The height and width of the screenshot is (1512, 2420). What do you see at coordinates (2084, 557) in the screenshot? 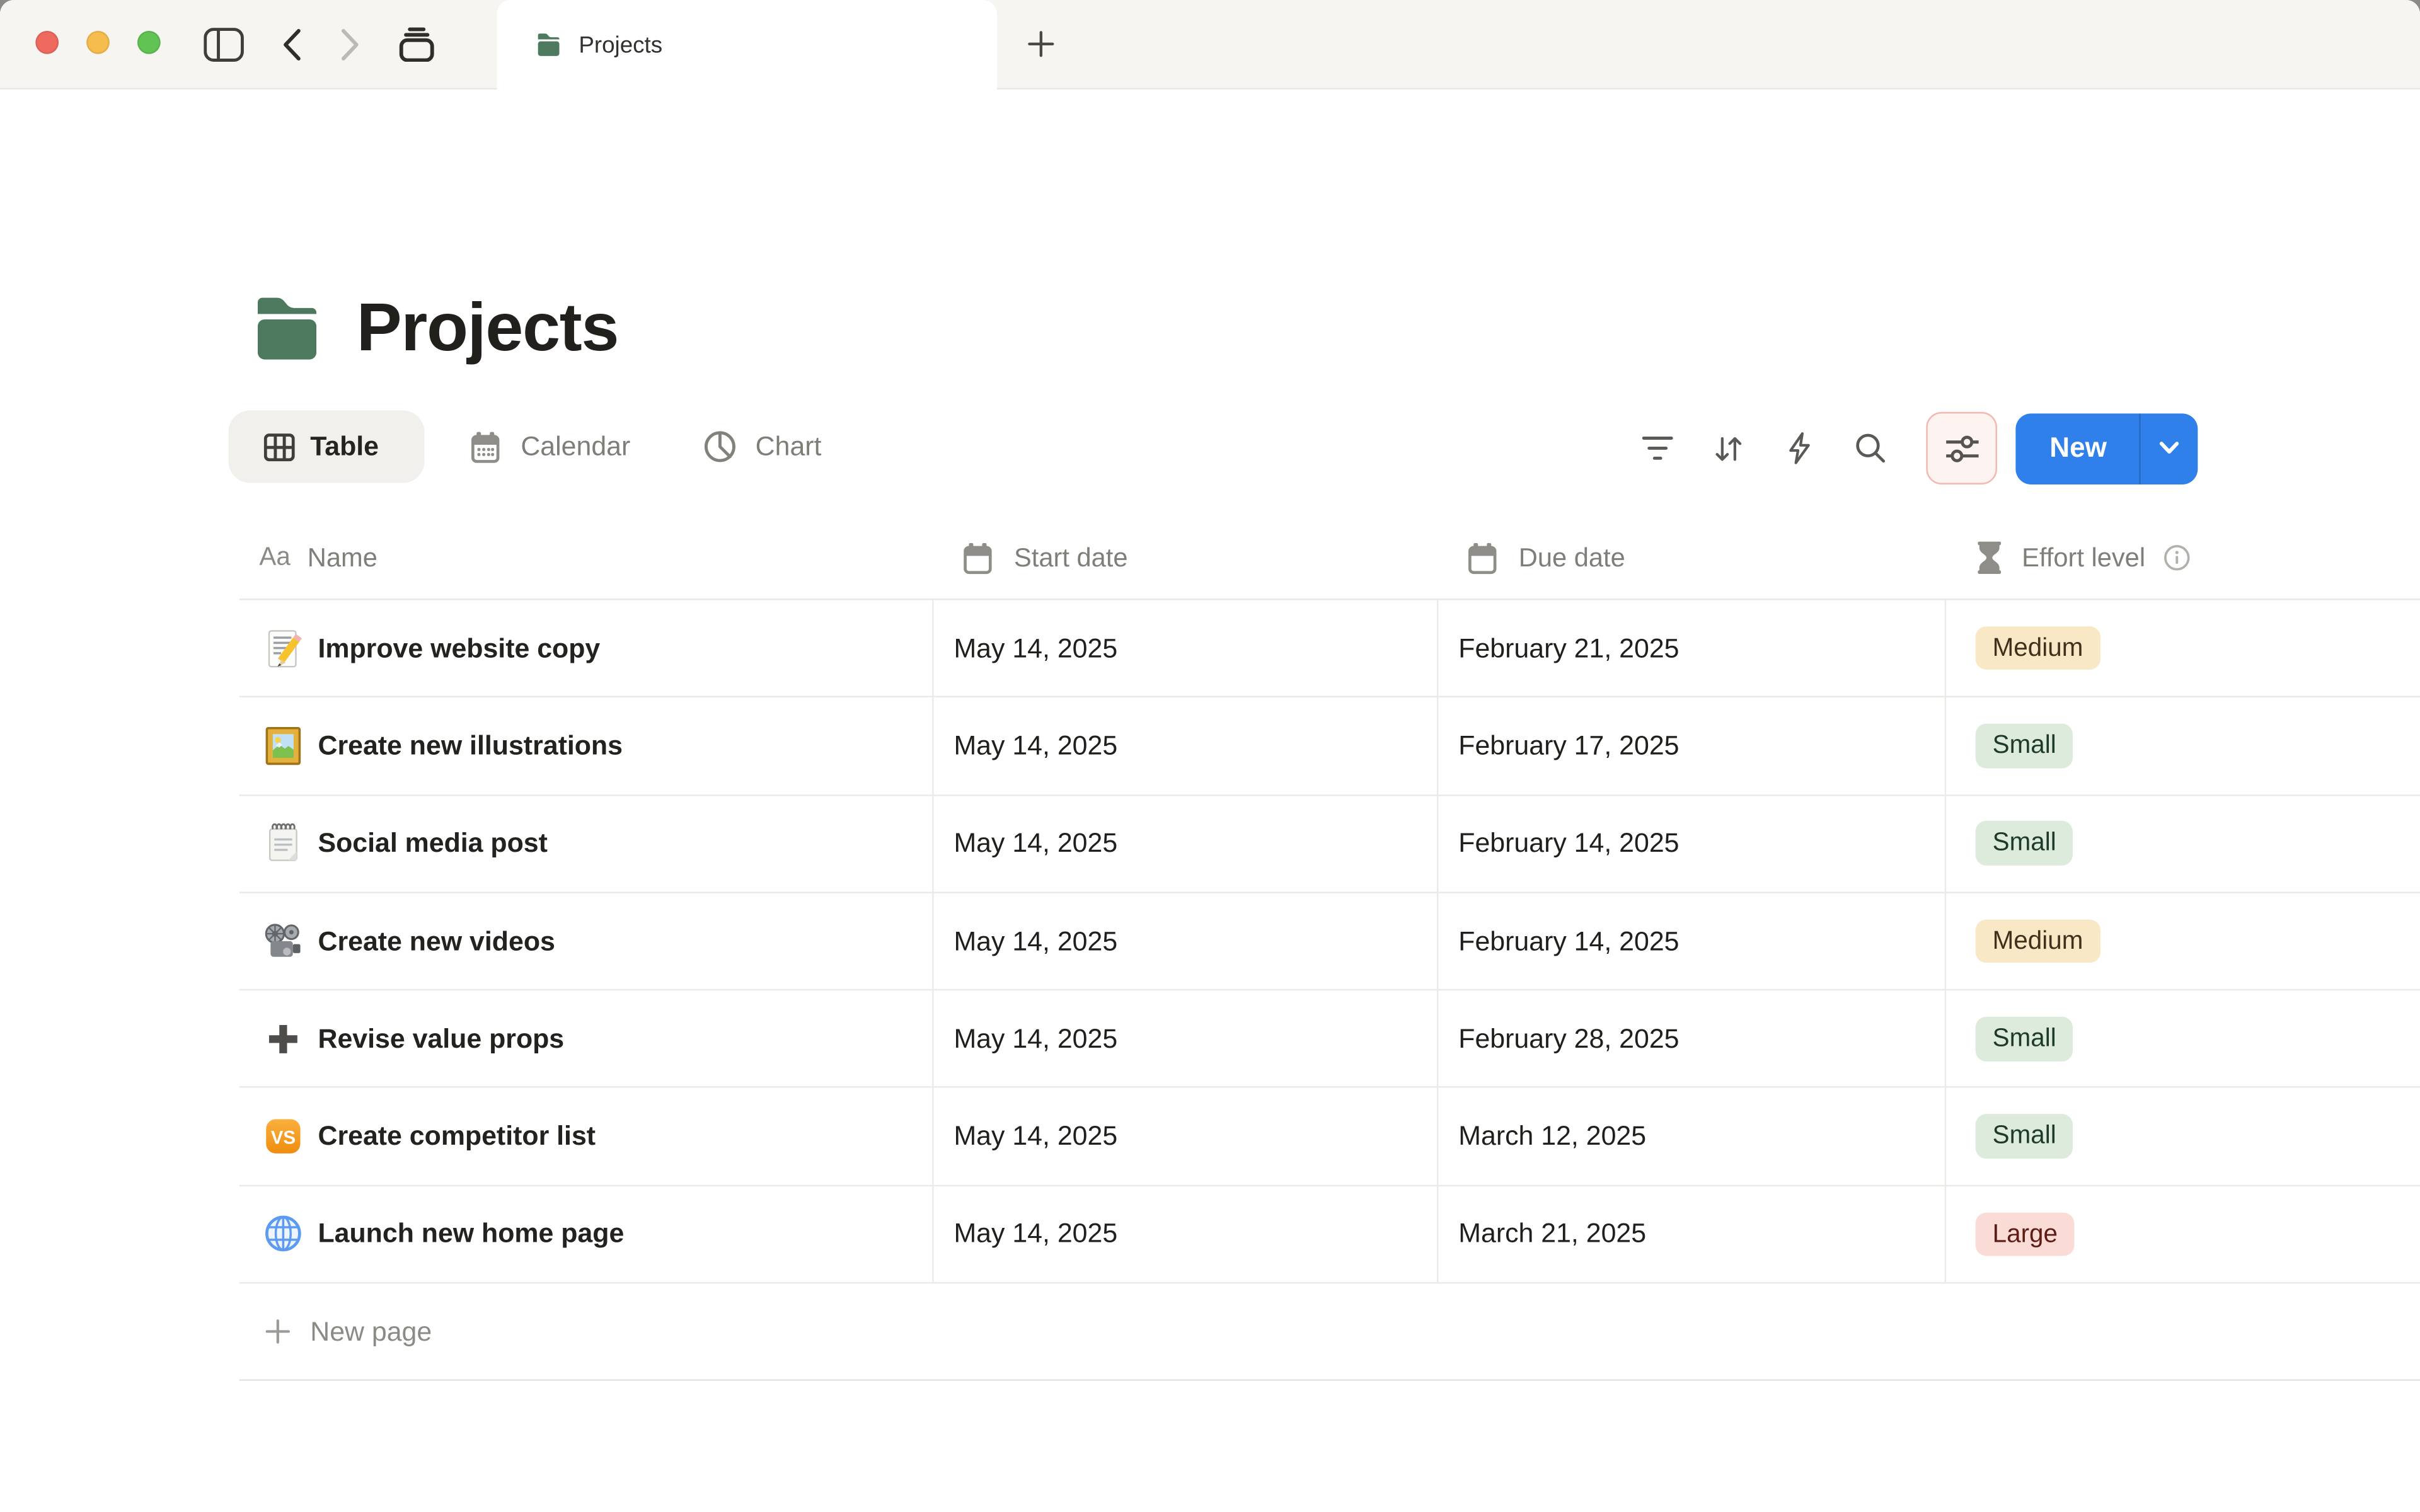
I see `column-effort-level-label: Effort level` at bounding box center [2084, 557].